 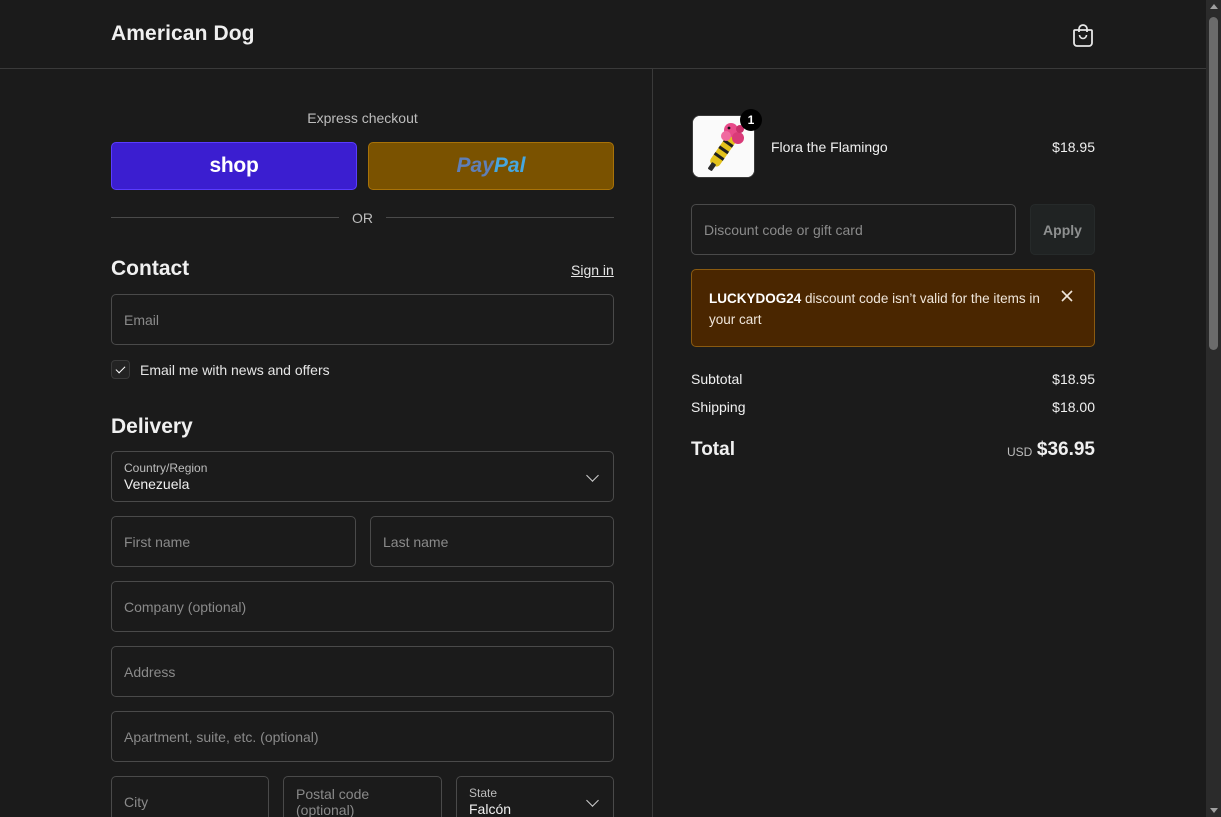 I want to click on newsletter-label: Email me with news and offers, so click(x=235, y=370).